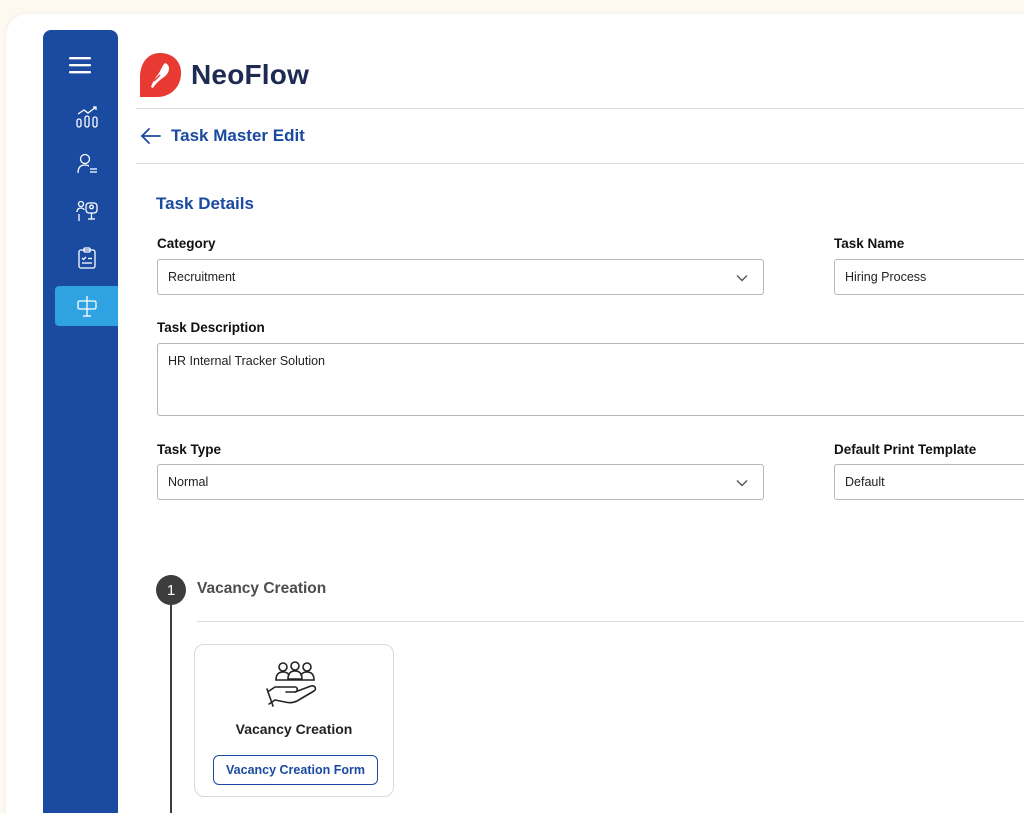  Describe the element at coordinates (205, 203) in the screenshot. I see `section-title-task-details: Task Details` at that location.